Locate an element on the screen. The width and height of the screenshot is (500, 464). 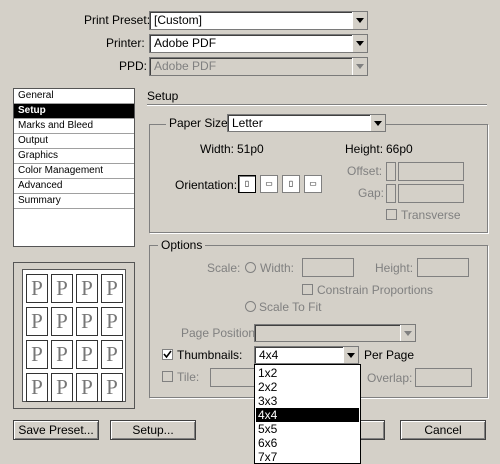
preview-sheet: PPPPPPPPPPPPPPPP is located at coordinates (74, 335).